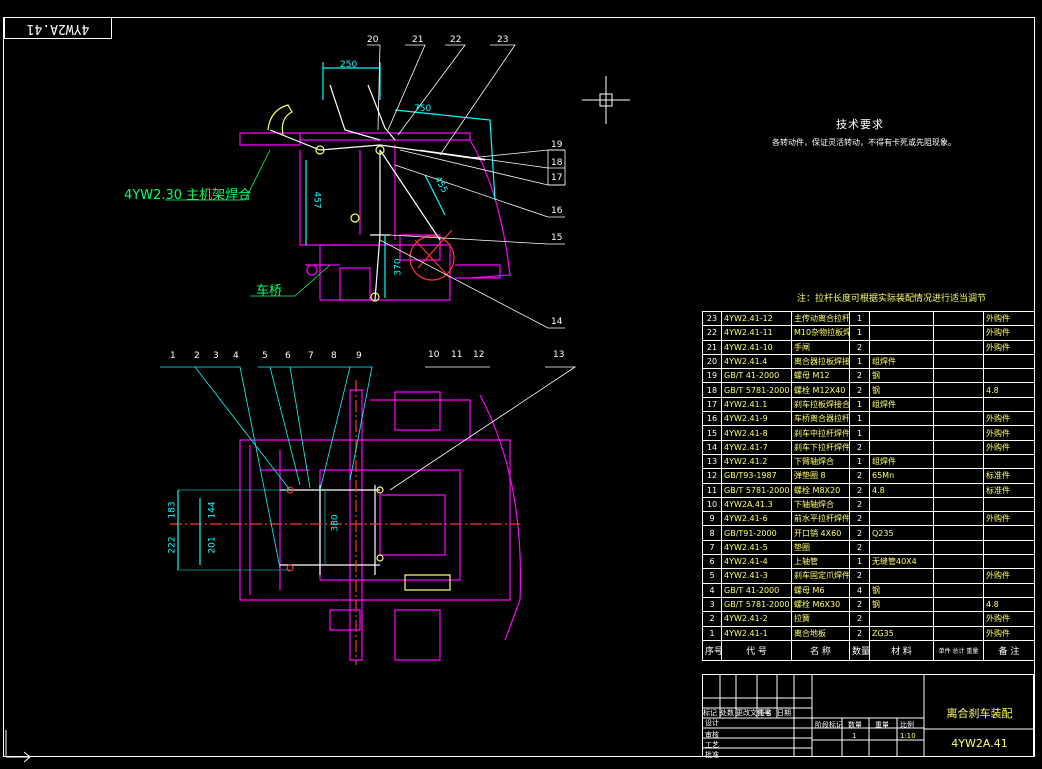 This screenshot has width=1042, height=769. I want to click on bom-cell-name: 车桥离合器拉杆焊件, so click(820, 419).